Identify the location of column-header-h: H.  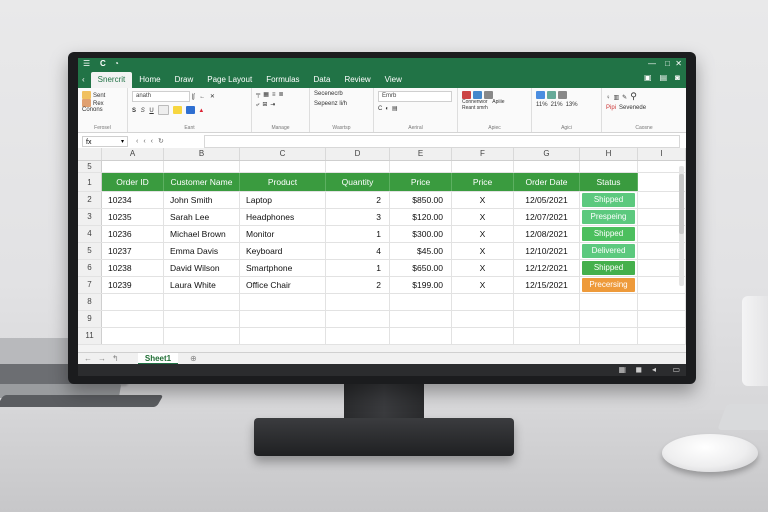
(609, 154).